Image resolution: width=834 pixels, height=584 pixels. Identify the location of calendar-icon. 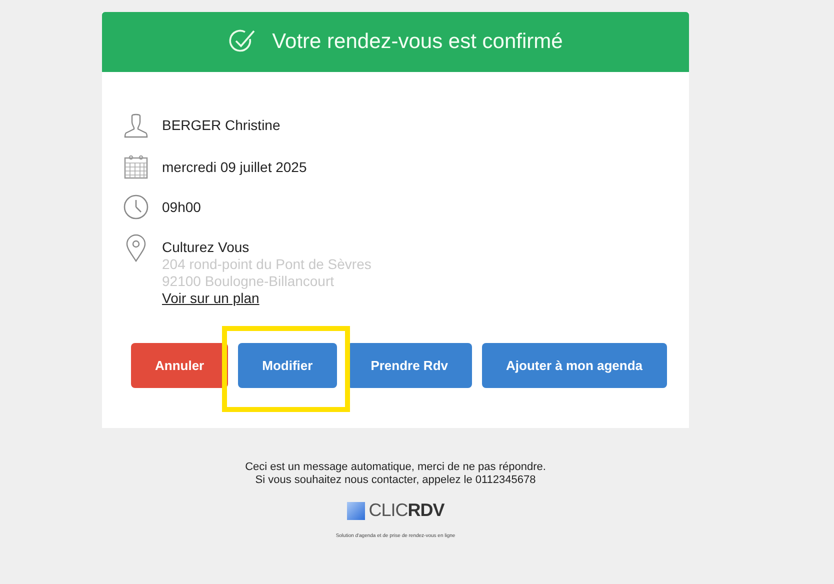
(136, 167).